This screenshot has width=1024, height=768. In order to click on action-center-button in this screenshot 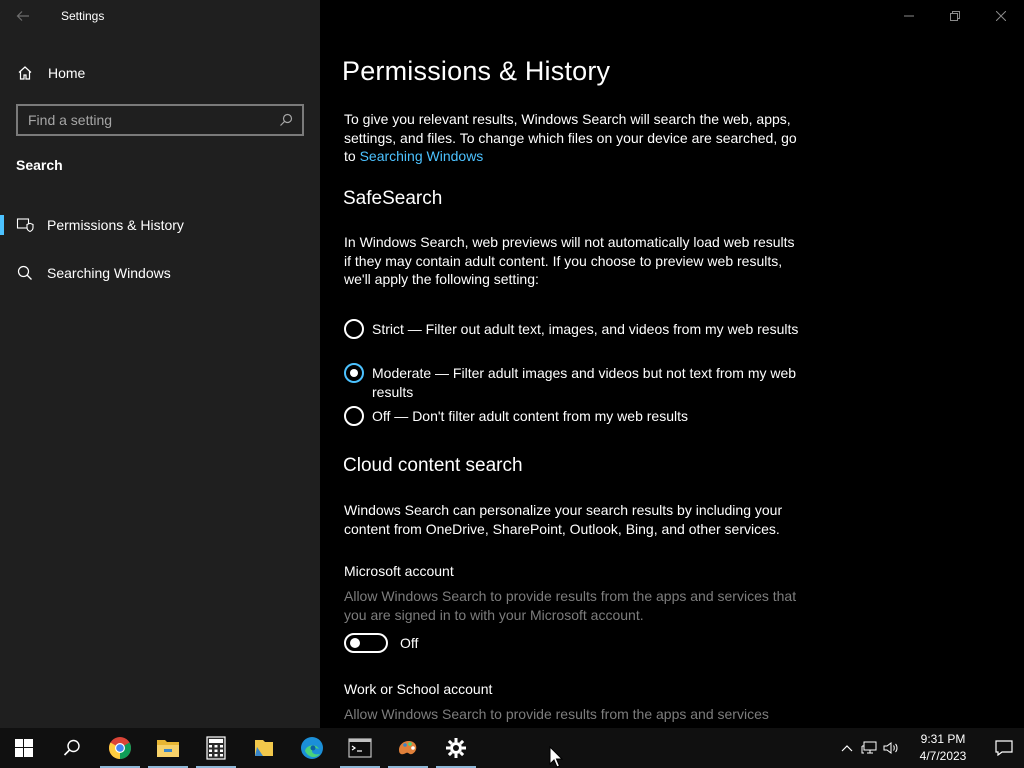, I will do `click(1004, 748)`.